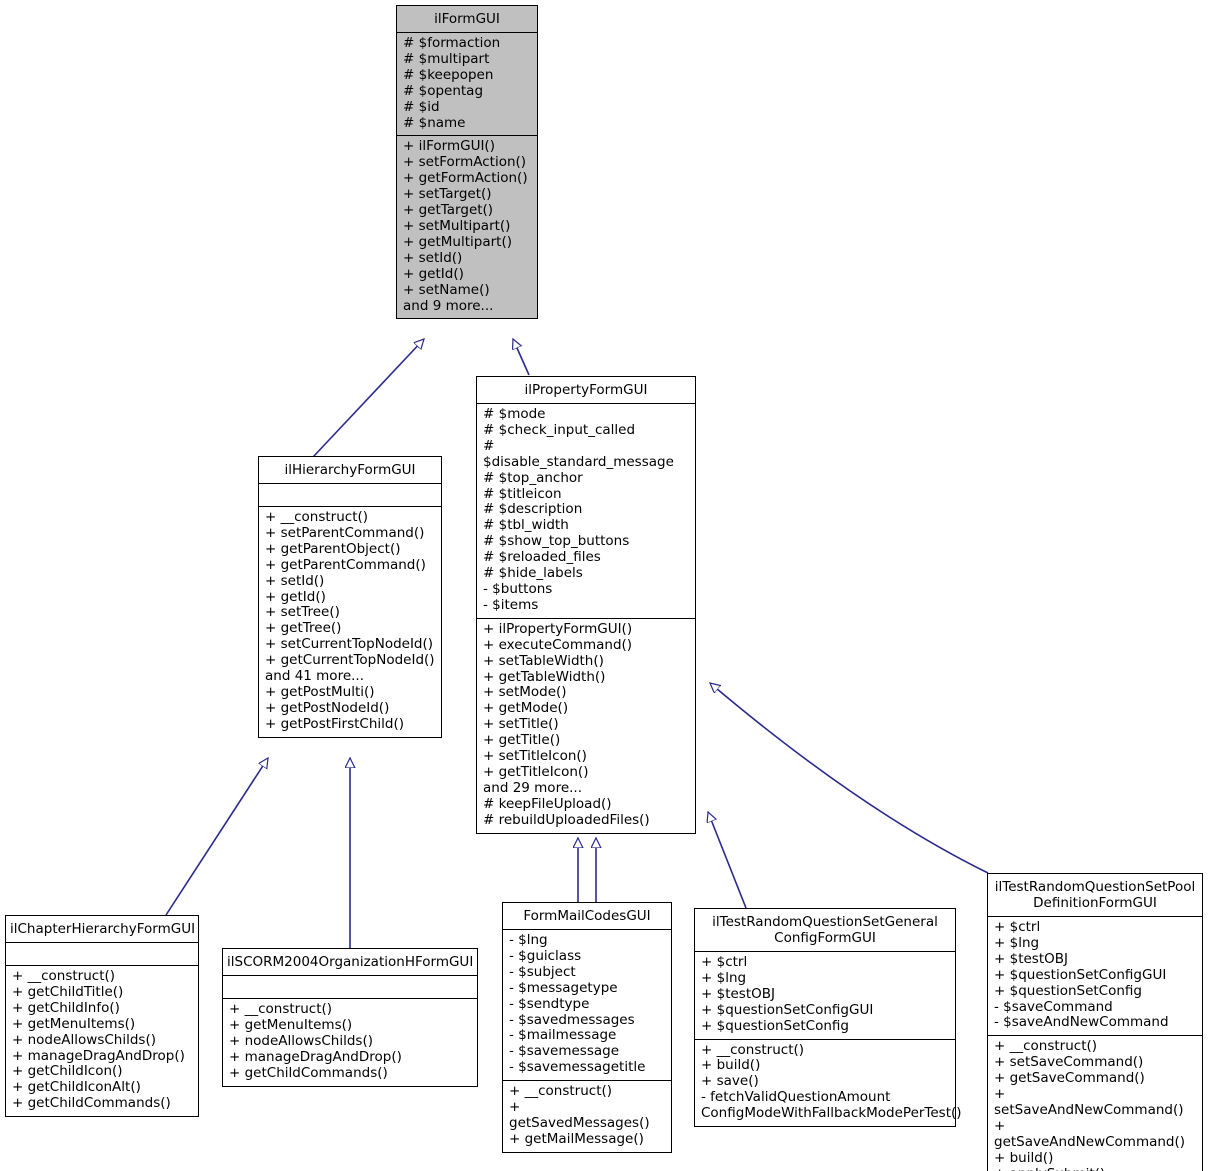  What do you see at coordinates (542, 971) in the screenshot?
I see `attribute-row: - $subject` at bounding box center [542, 971].